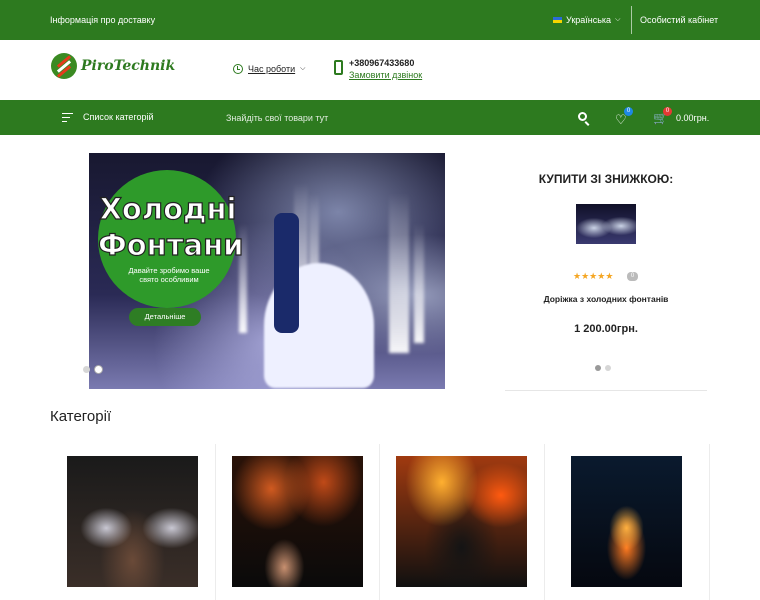 The width and height of the screenshot is (760, 600). Describe the element at coordinates (118, 117) in the screenshot. I see `categories-menu-label: Список категорій` at that location.